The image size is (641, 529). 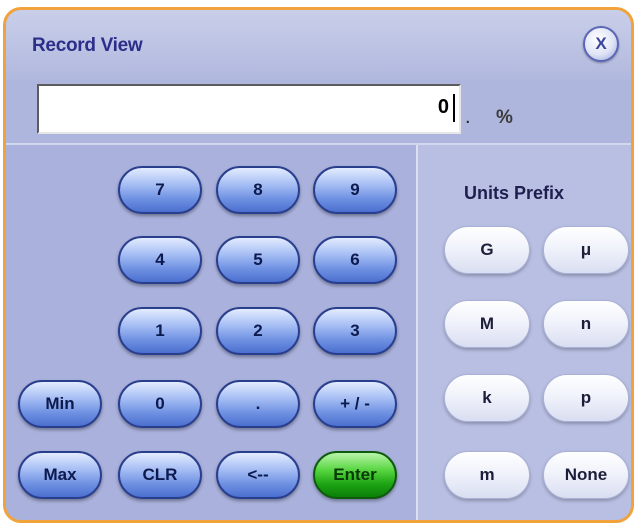 I want to click on prefix-nano-button: n, so click(x=586, y=324).